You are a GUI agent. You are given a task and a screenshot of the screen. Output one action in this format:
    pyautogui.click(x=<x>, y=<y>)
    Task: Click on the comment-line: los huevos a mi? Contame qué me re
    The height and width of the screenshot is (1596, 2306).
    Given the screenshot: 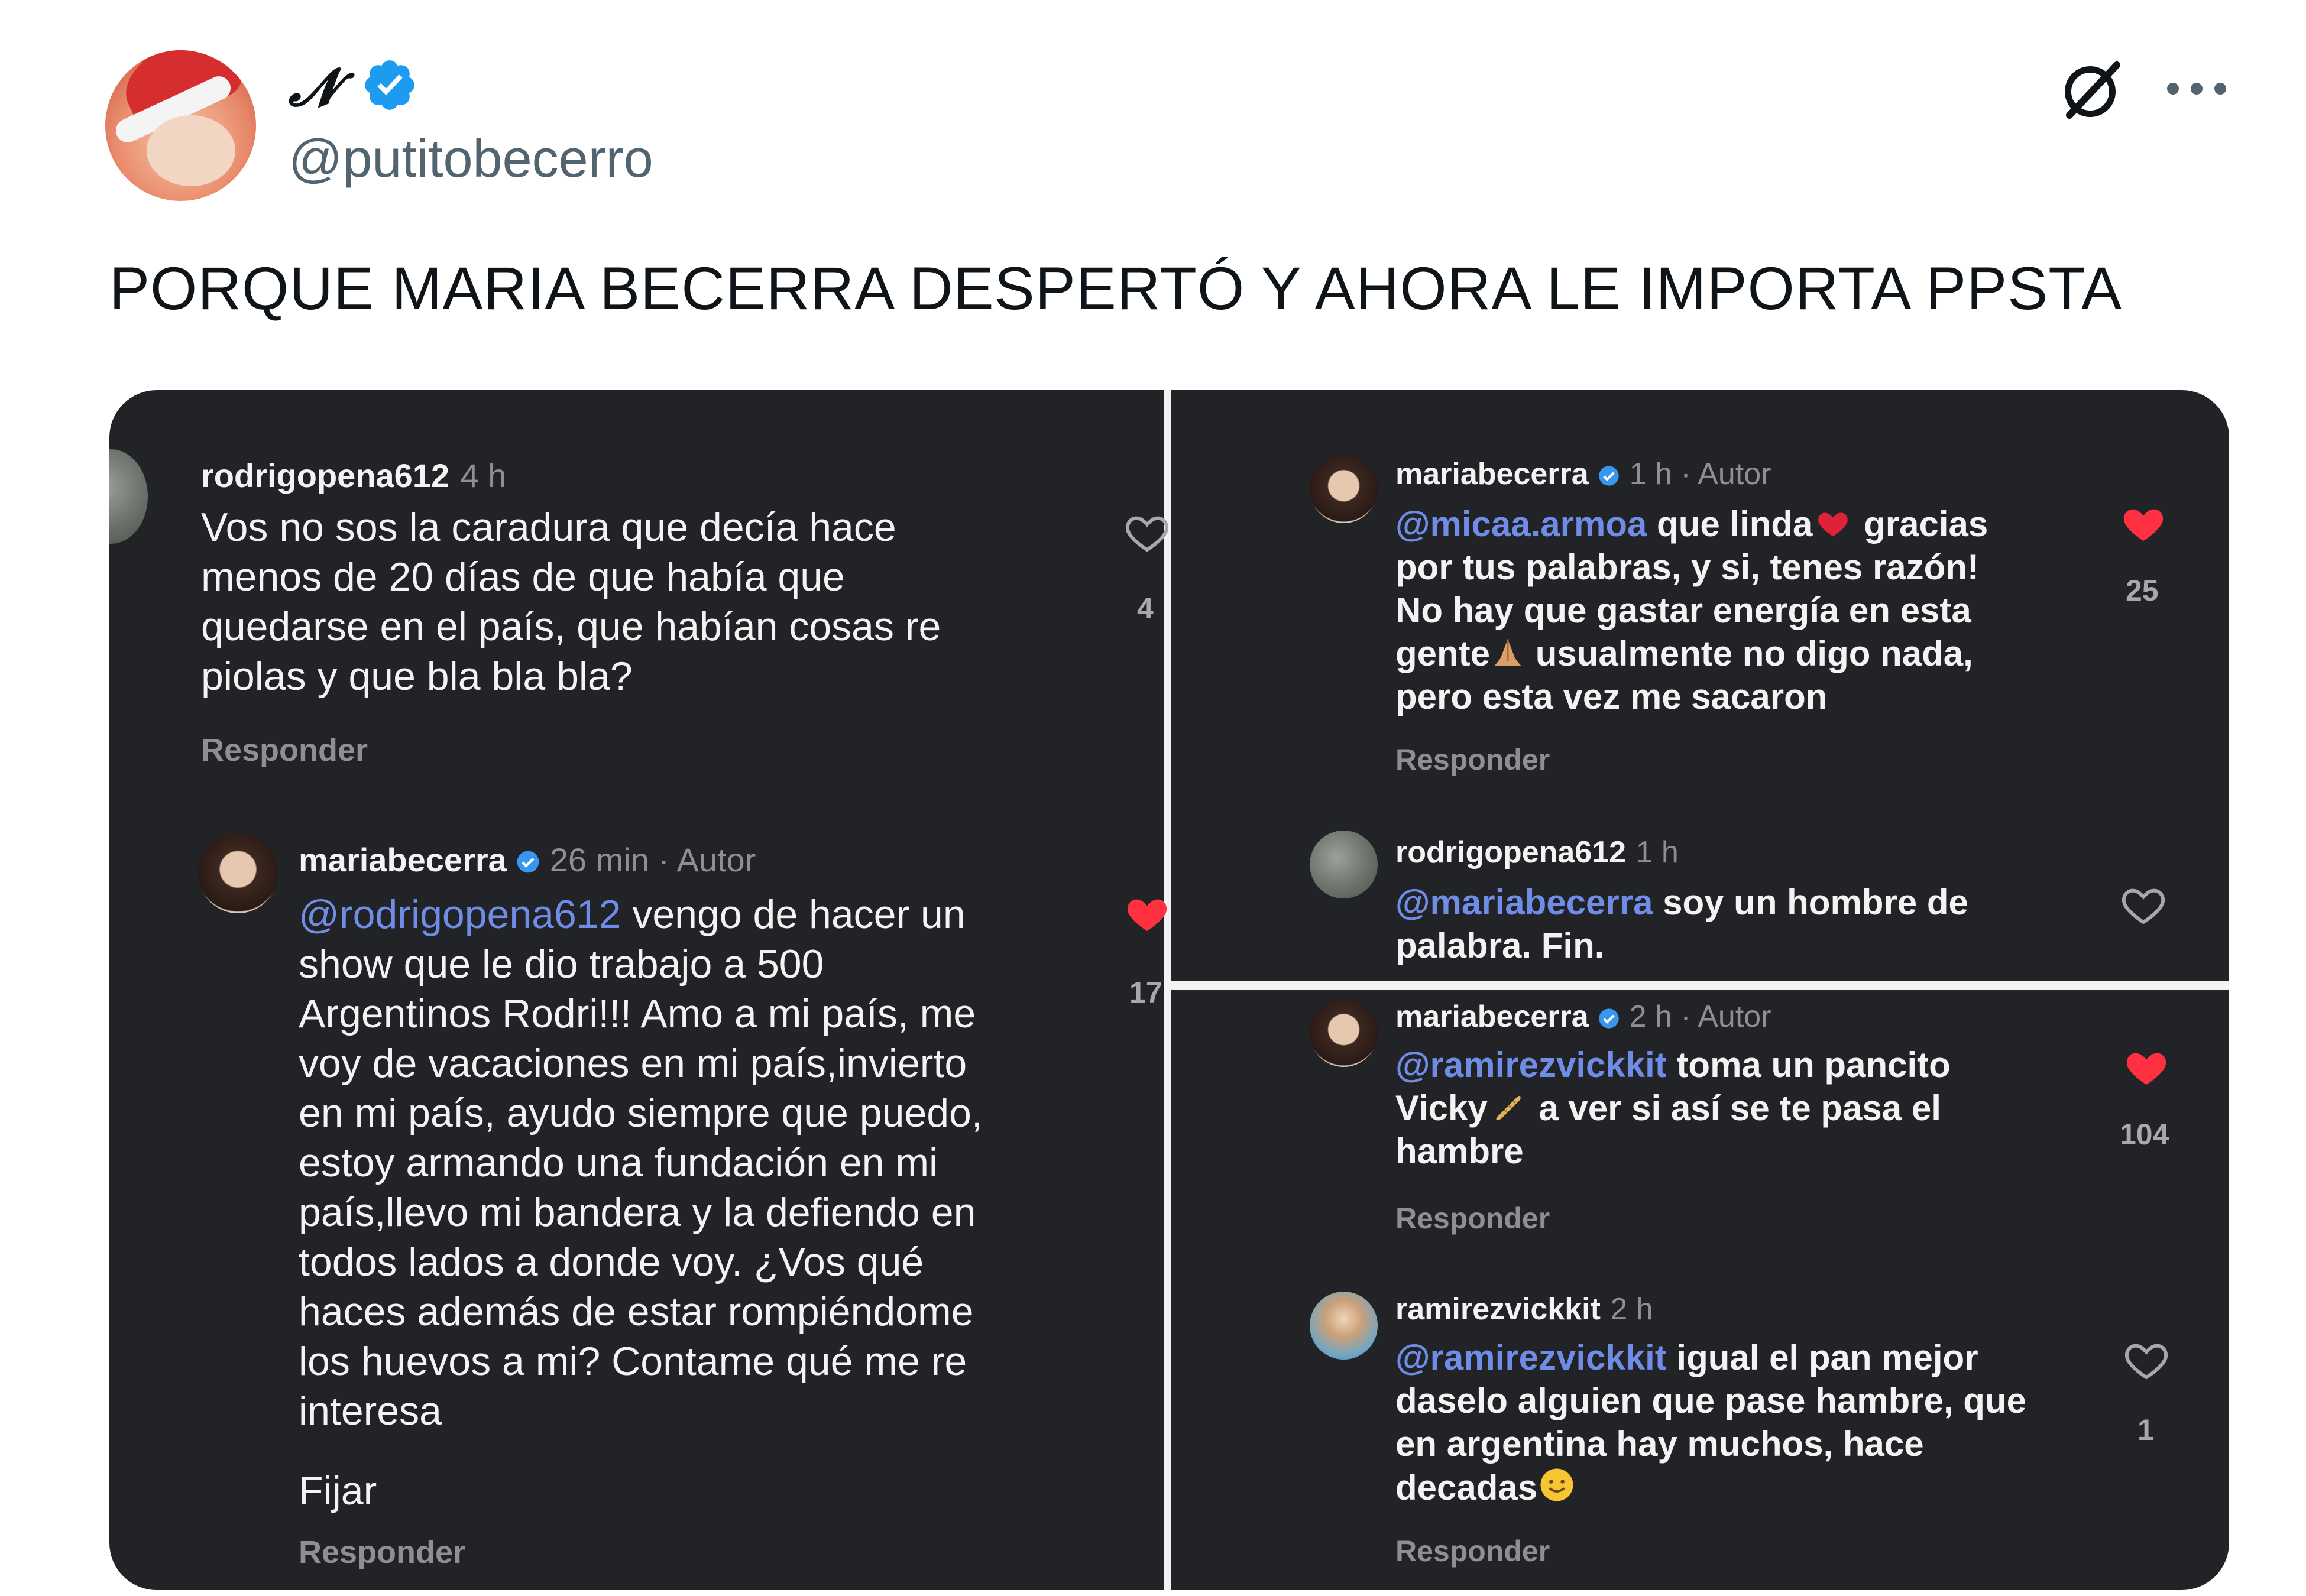 What is the action you would take?
    pyautogui.click(x=633, y=1361)
    